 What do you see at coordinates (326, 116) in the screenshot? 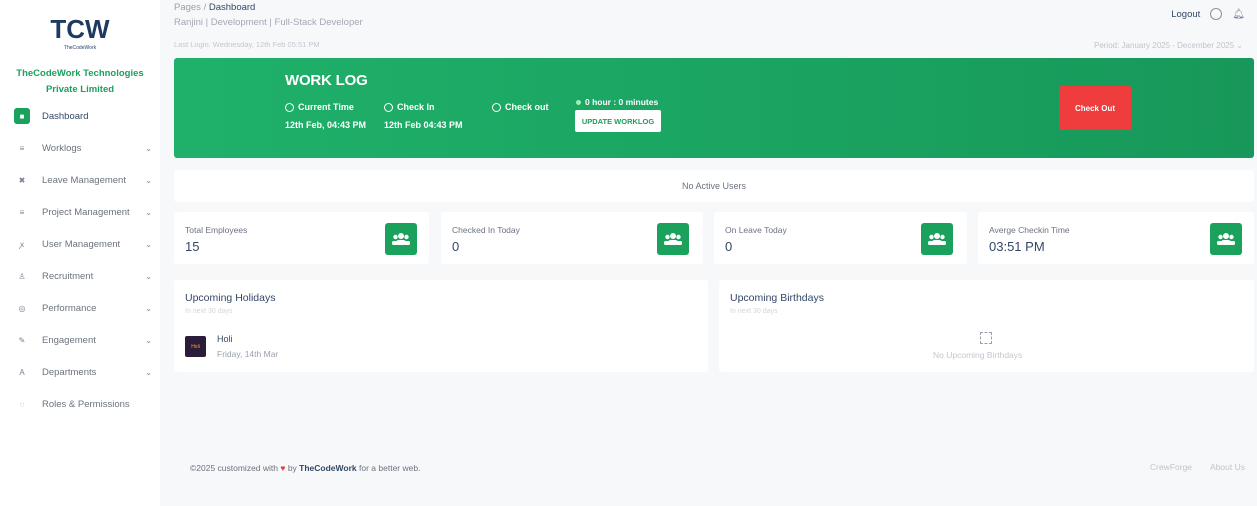
I see `current-time: Current Time 12th Feb, 04:43 PM` at bounding box center [326, 116].